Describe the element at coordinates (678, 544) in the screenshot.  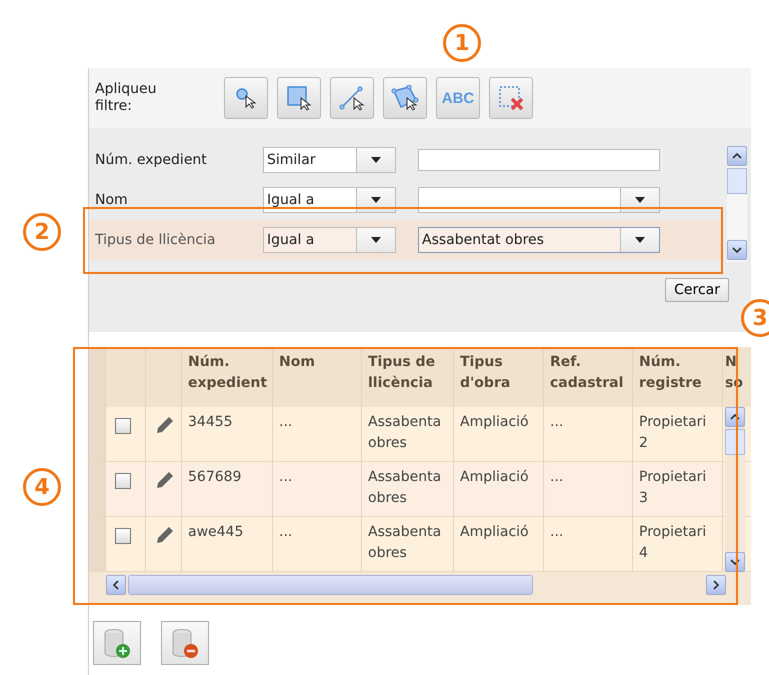
I see `table-cell: Propietari 4` at that location.